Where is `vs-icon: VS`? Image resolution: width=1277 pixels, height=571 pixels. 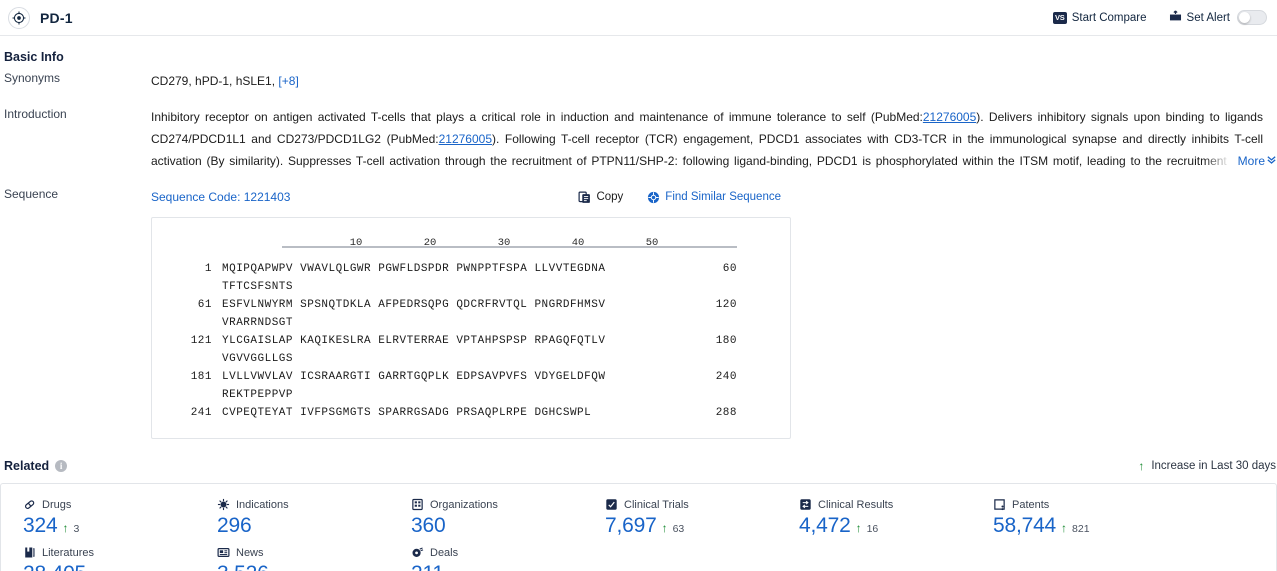
vs-icon: VS is located at coordinates (1059, 17).